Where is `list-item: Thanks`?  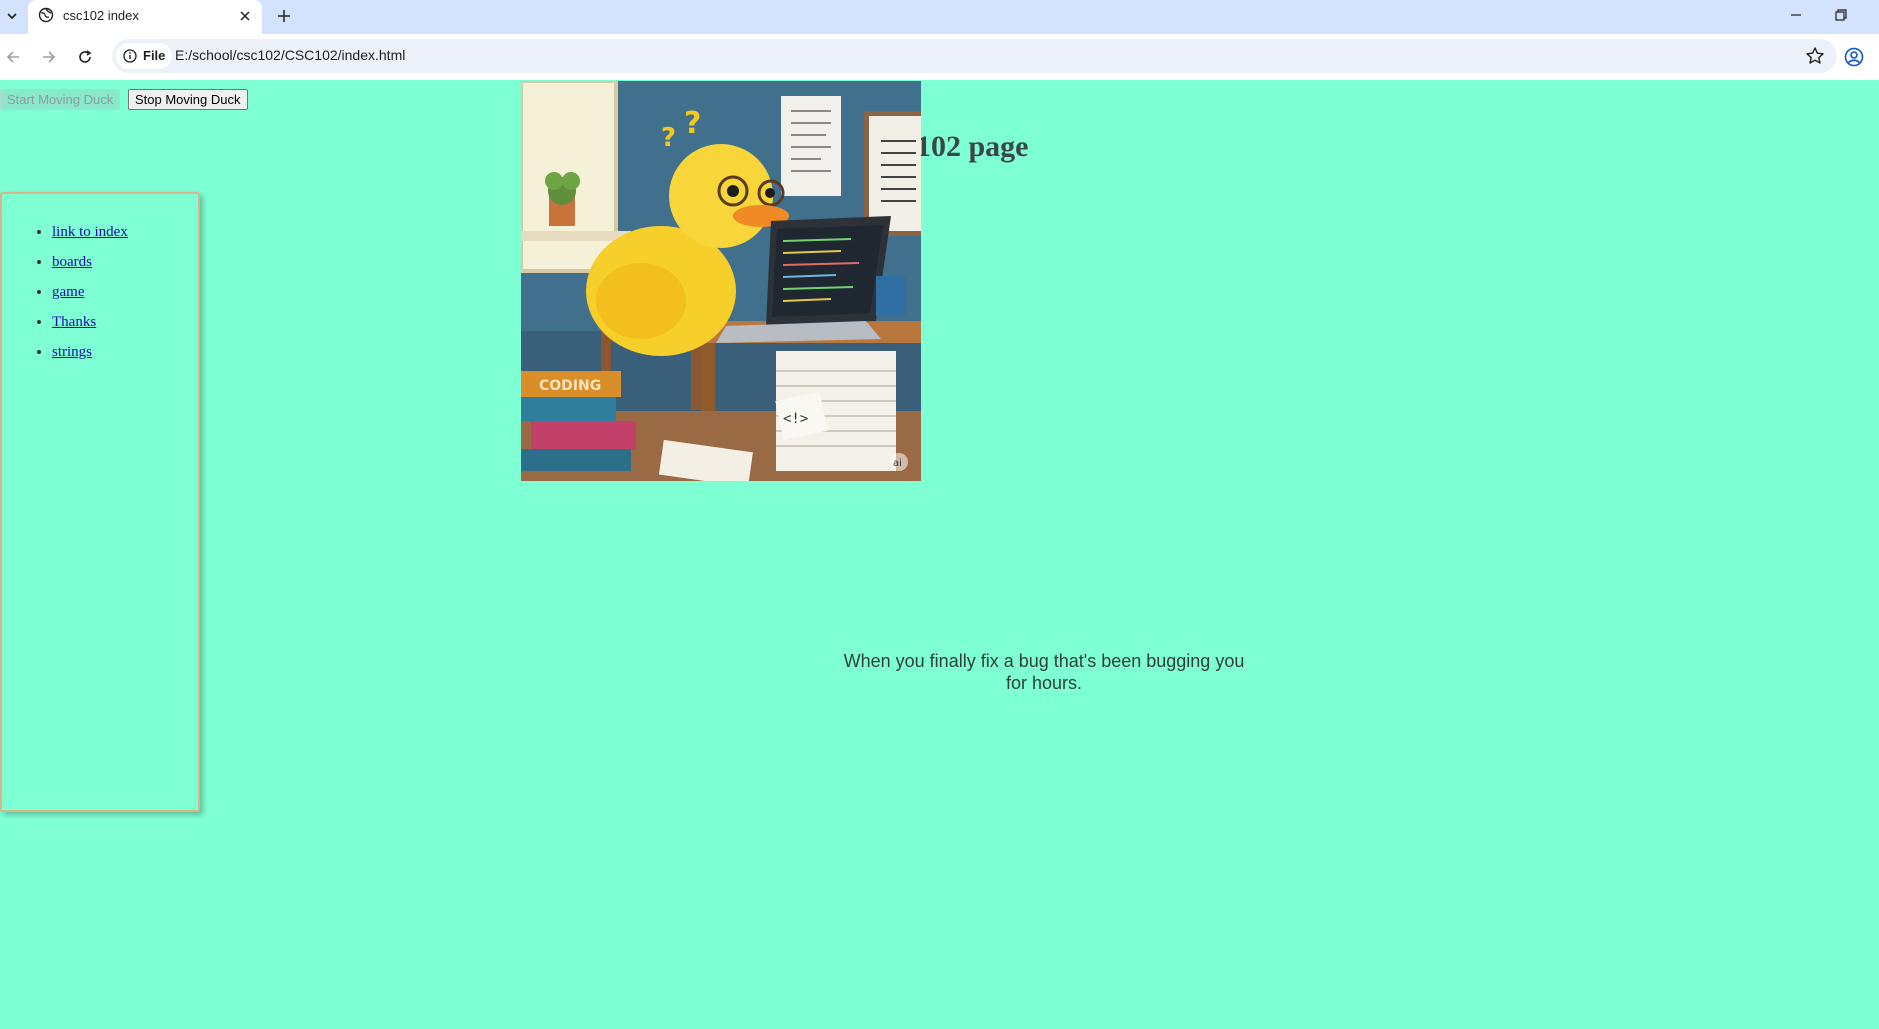 list-item: Thanks is located at coordinates (90, 329).